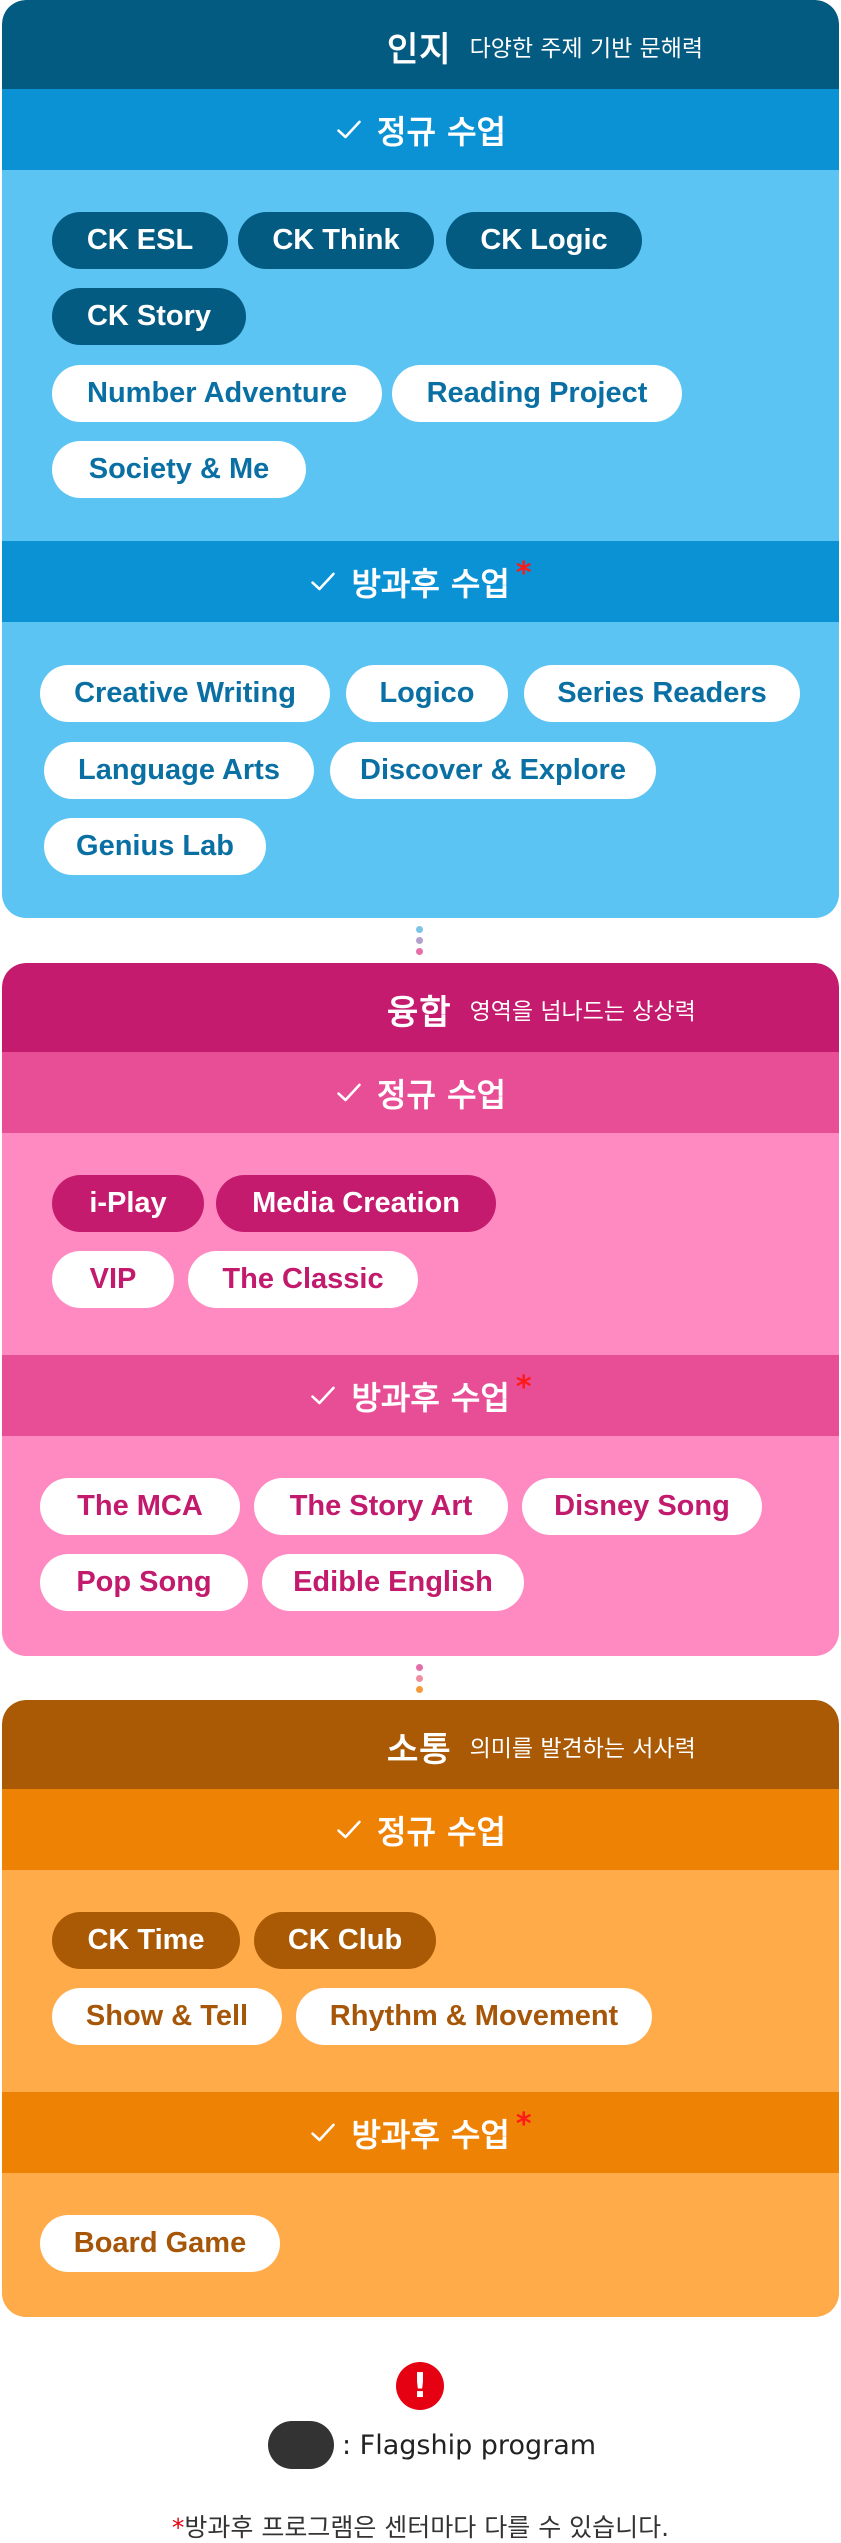  Describe the element at coordinates (419, 1749) in the screenshot. I see `section-title: 소통` at that location.